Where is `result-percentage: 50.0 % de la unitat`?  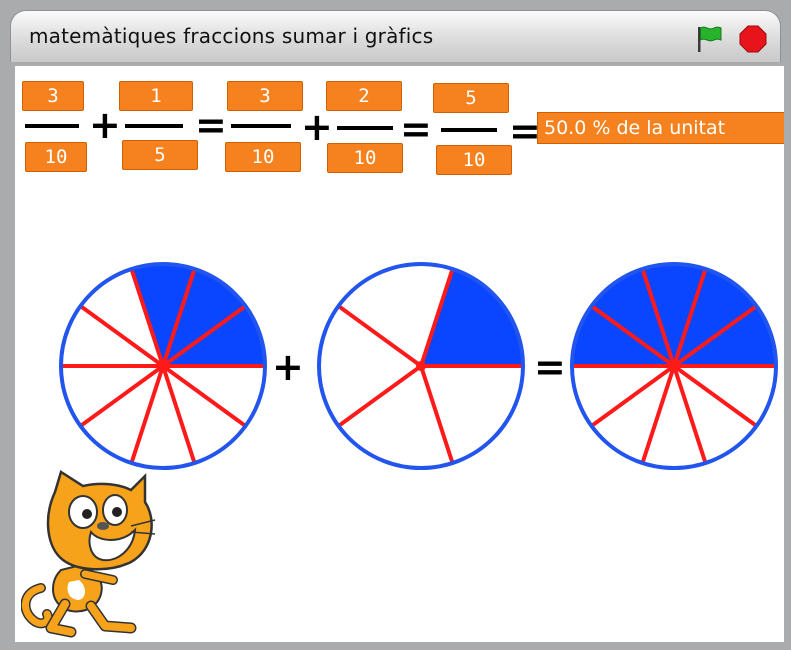 result-percentage: 50.0 % de la unitat is located at coordinates (660, 128).